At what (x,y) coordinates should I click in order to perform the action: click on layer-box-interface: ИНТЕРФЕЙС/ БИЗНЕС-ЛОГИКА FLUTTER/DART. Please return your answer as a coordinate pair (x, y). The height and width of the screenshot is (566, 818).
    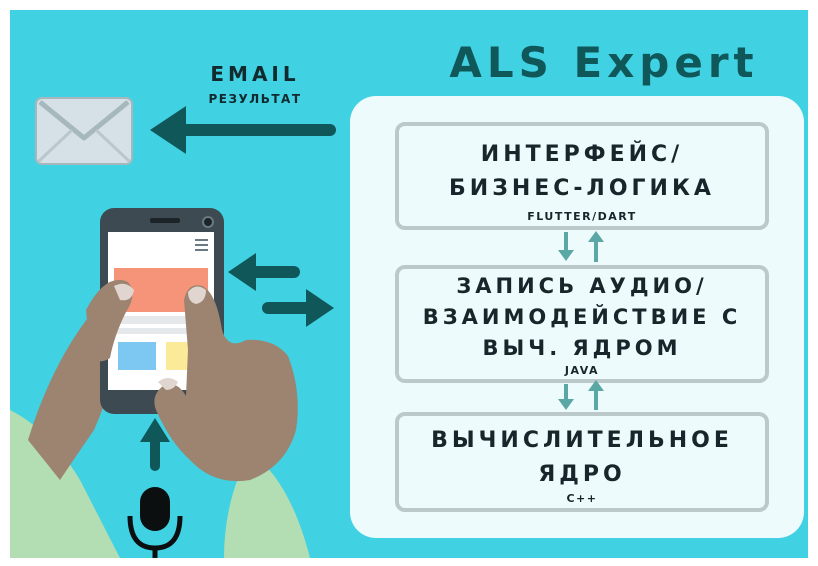
    Looking at the image, I should click on (582, 176).